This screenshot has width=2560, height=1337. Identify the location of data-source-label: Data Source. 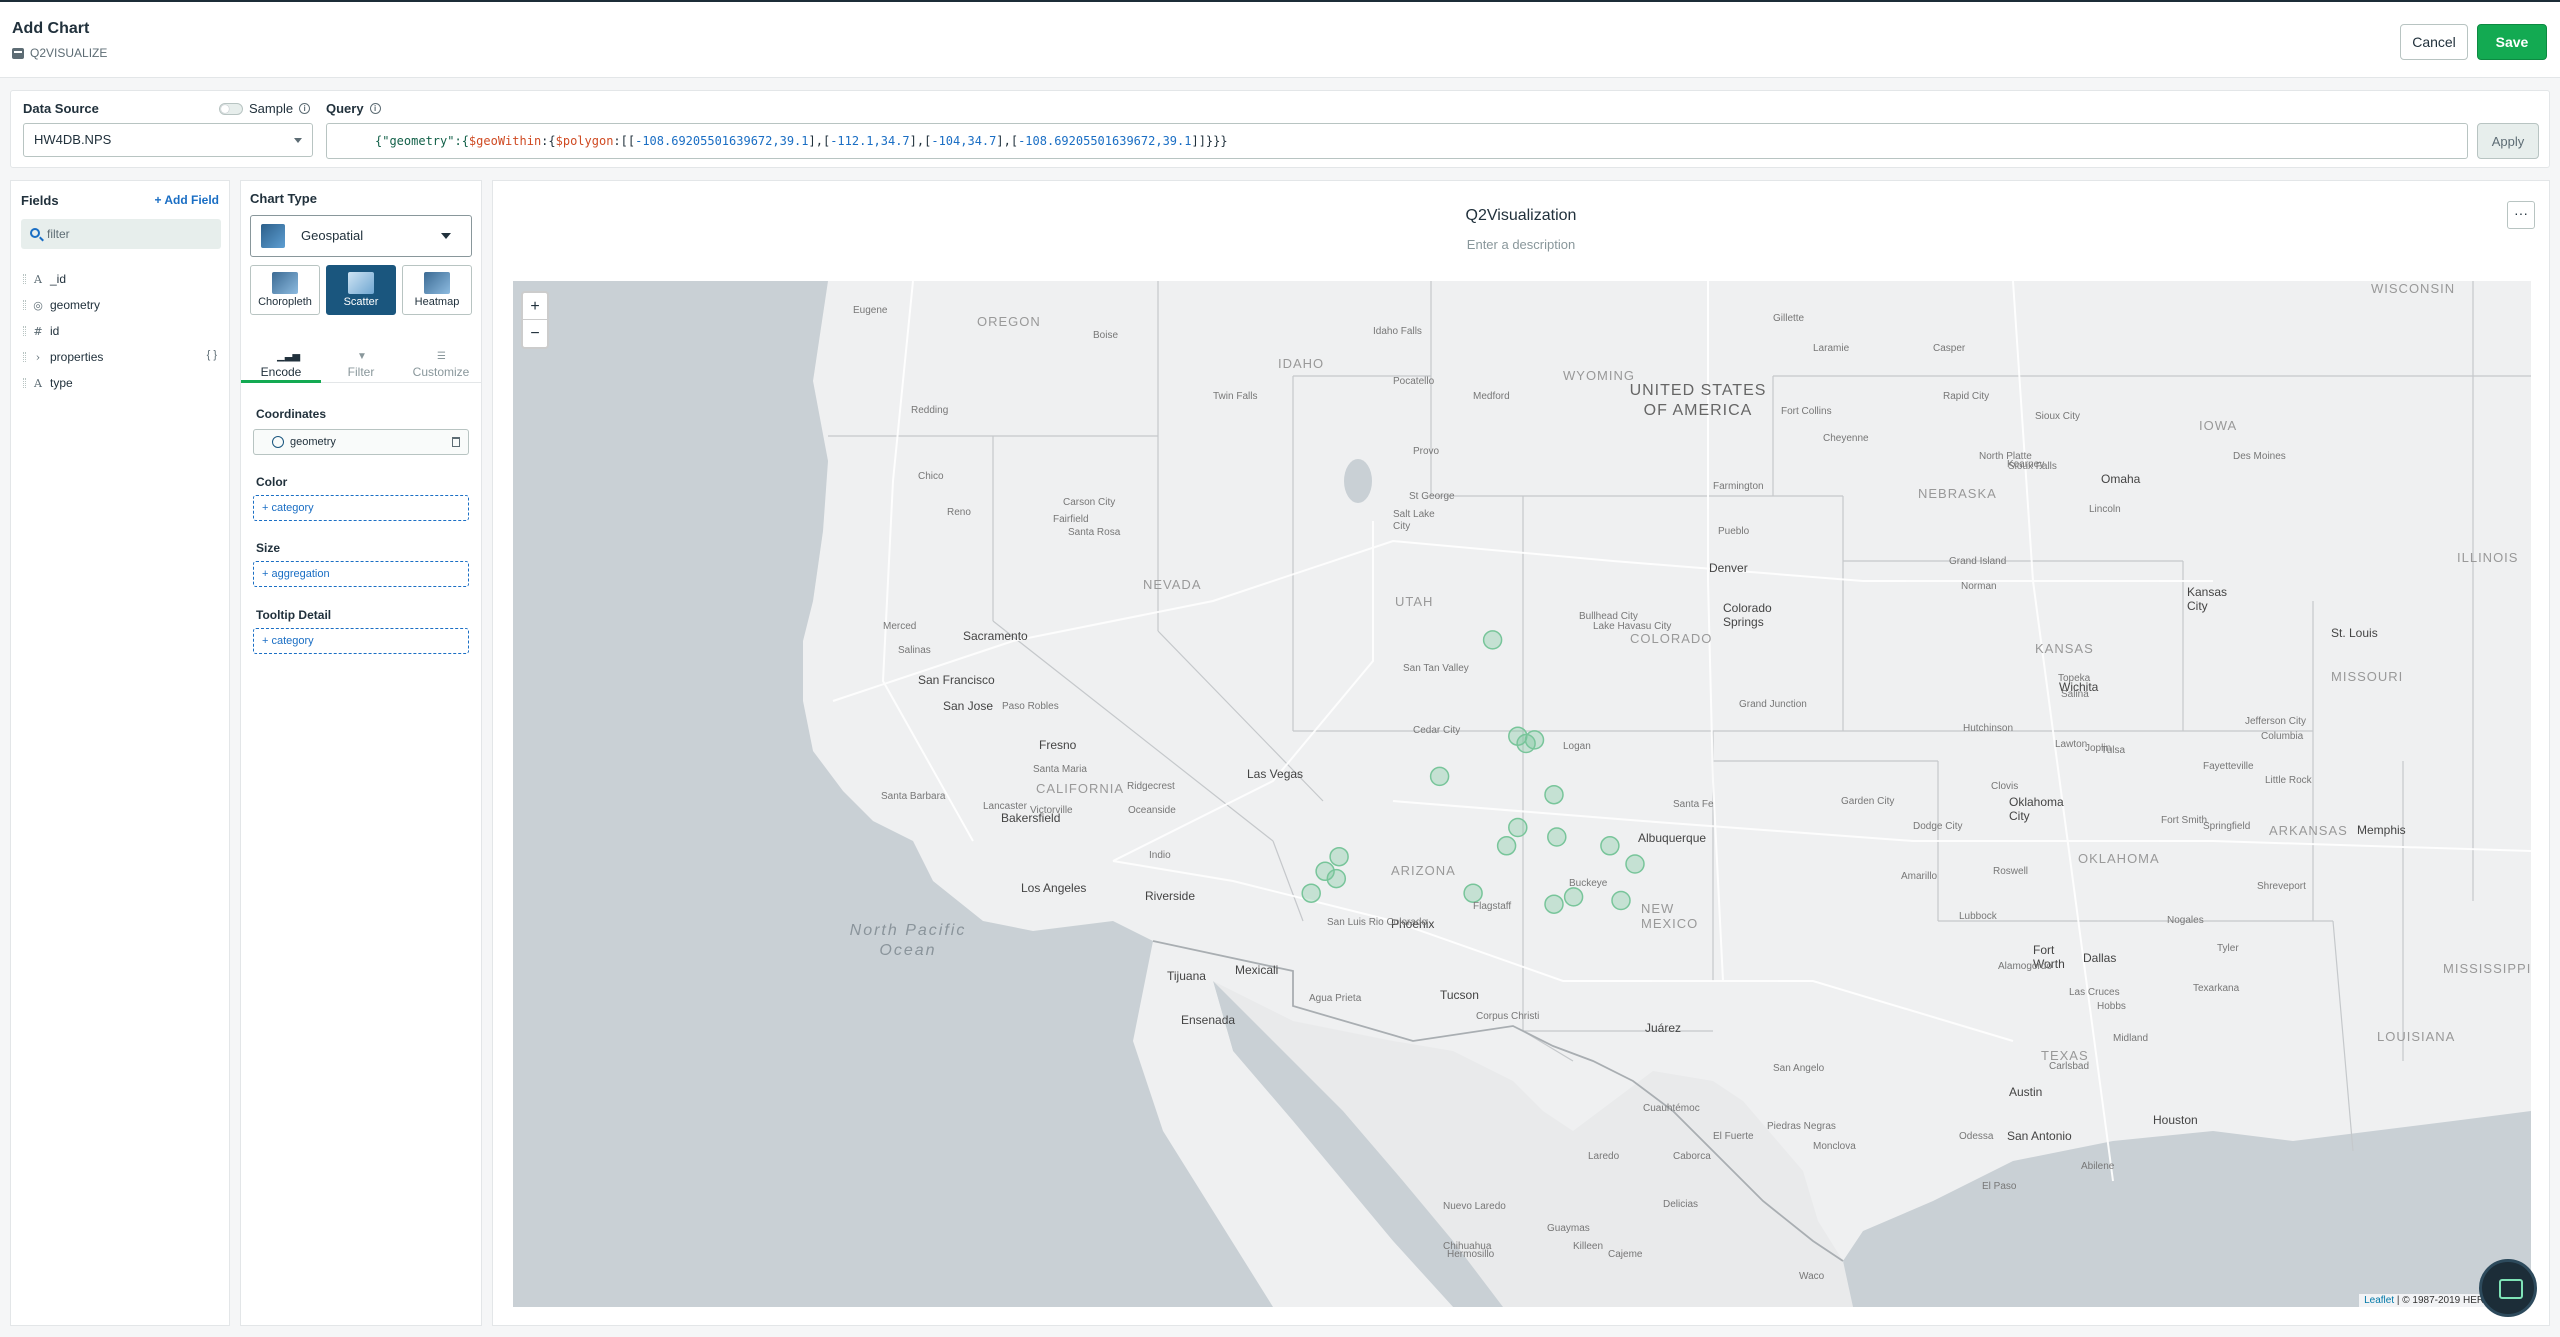
(61, 108).